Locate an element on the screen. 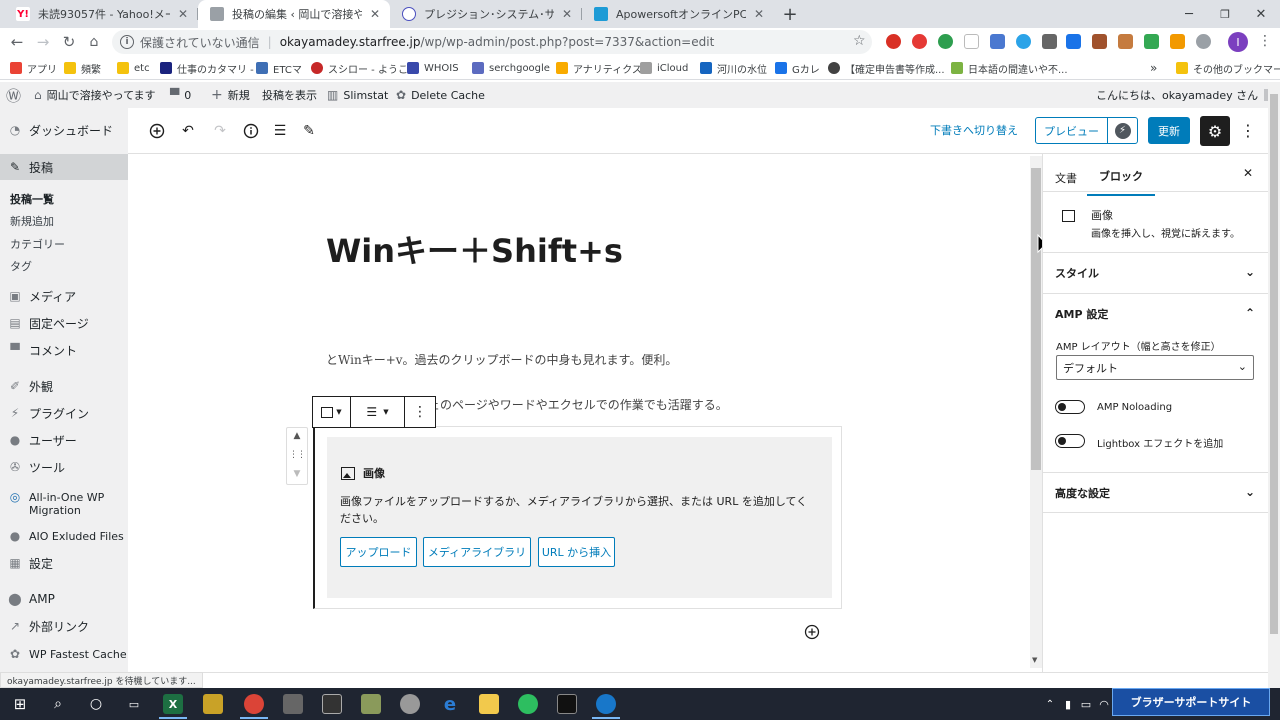 The image size is (1280, 720). move-up-icon: ▲ is located at coordinates (297, 436).